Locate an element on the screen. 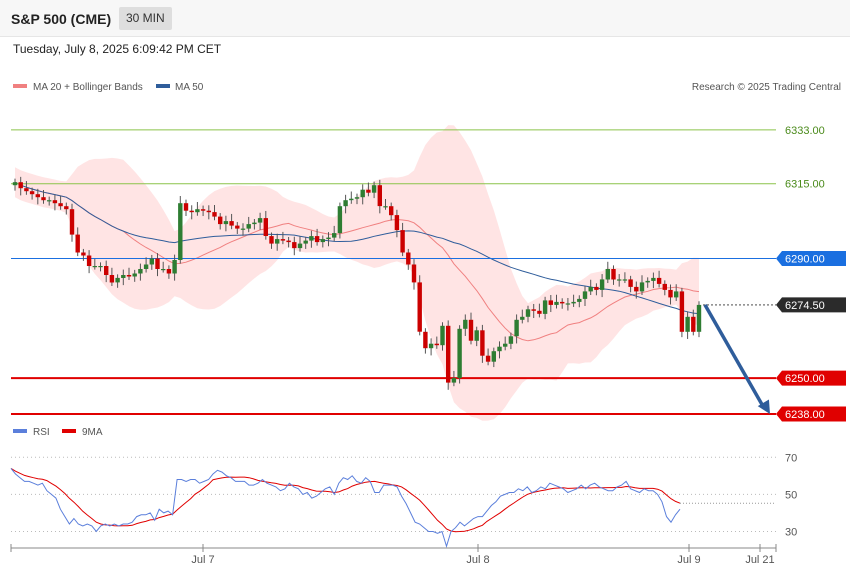 The image size is (850, 576). x-tick-label: Jul 9 is located at coordinates (688, 560).